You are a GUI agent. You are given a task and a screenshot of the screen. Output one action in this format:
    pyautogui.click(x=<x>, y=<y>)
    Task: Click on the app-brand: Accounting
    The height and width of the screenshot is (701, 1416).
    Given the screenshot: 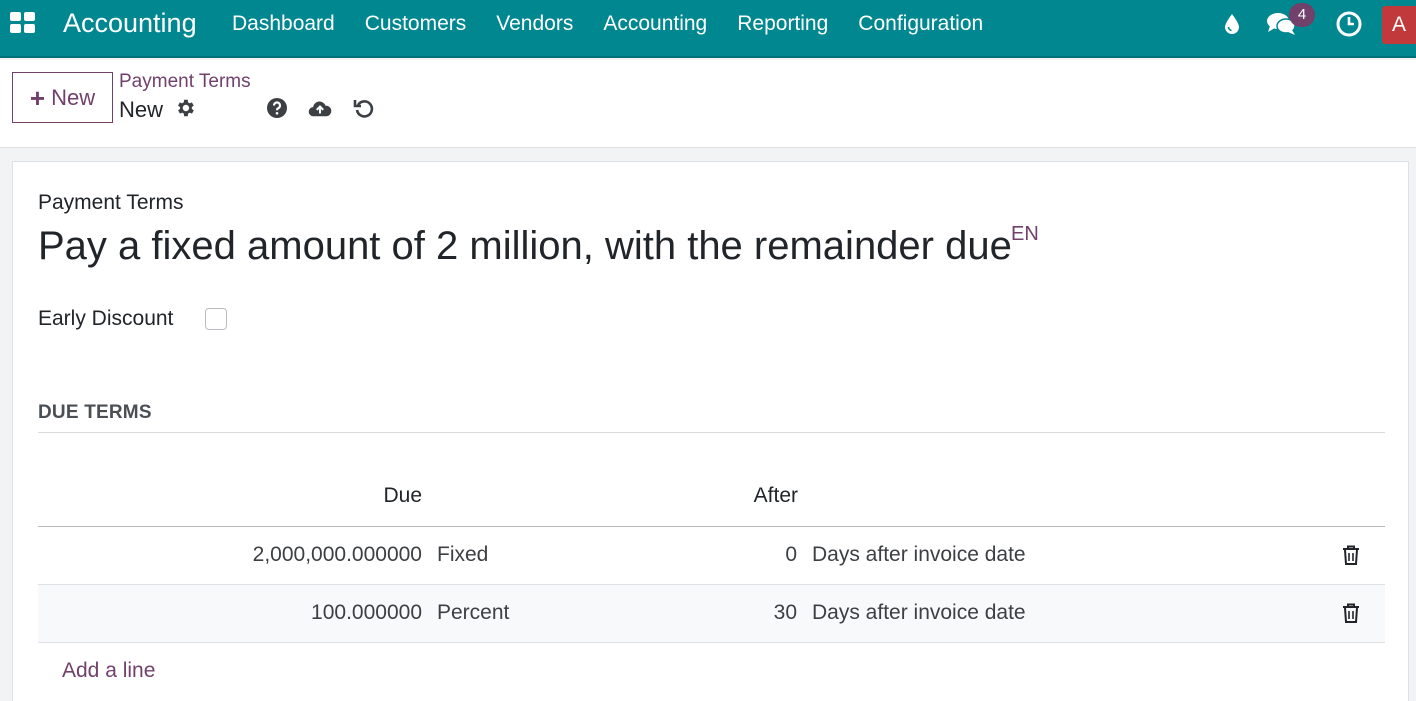 What is the action you would take?
    pyautogui.click(x=130, y=23)
    